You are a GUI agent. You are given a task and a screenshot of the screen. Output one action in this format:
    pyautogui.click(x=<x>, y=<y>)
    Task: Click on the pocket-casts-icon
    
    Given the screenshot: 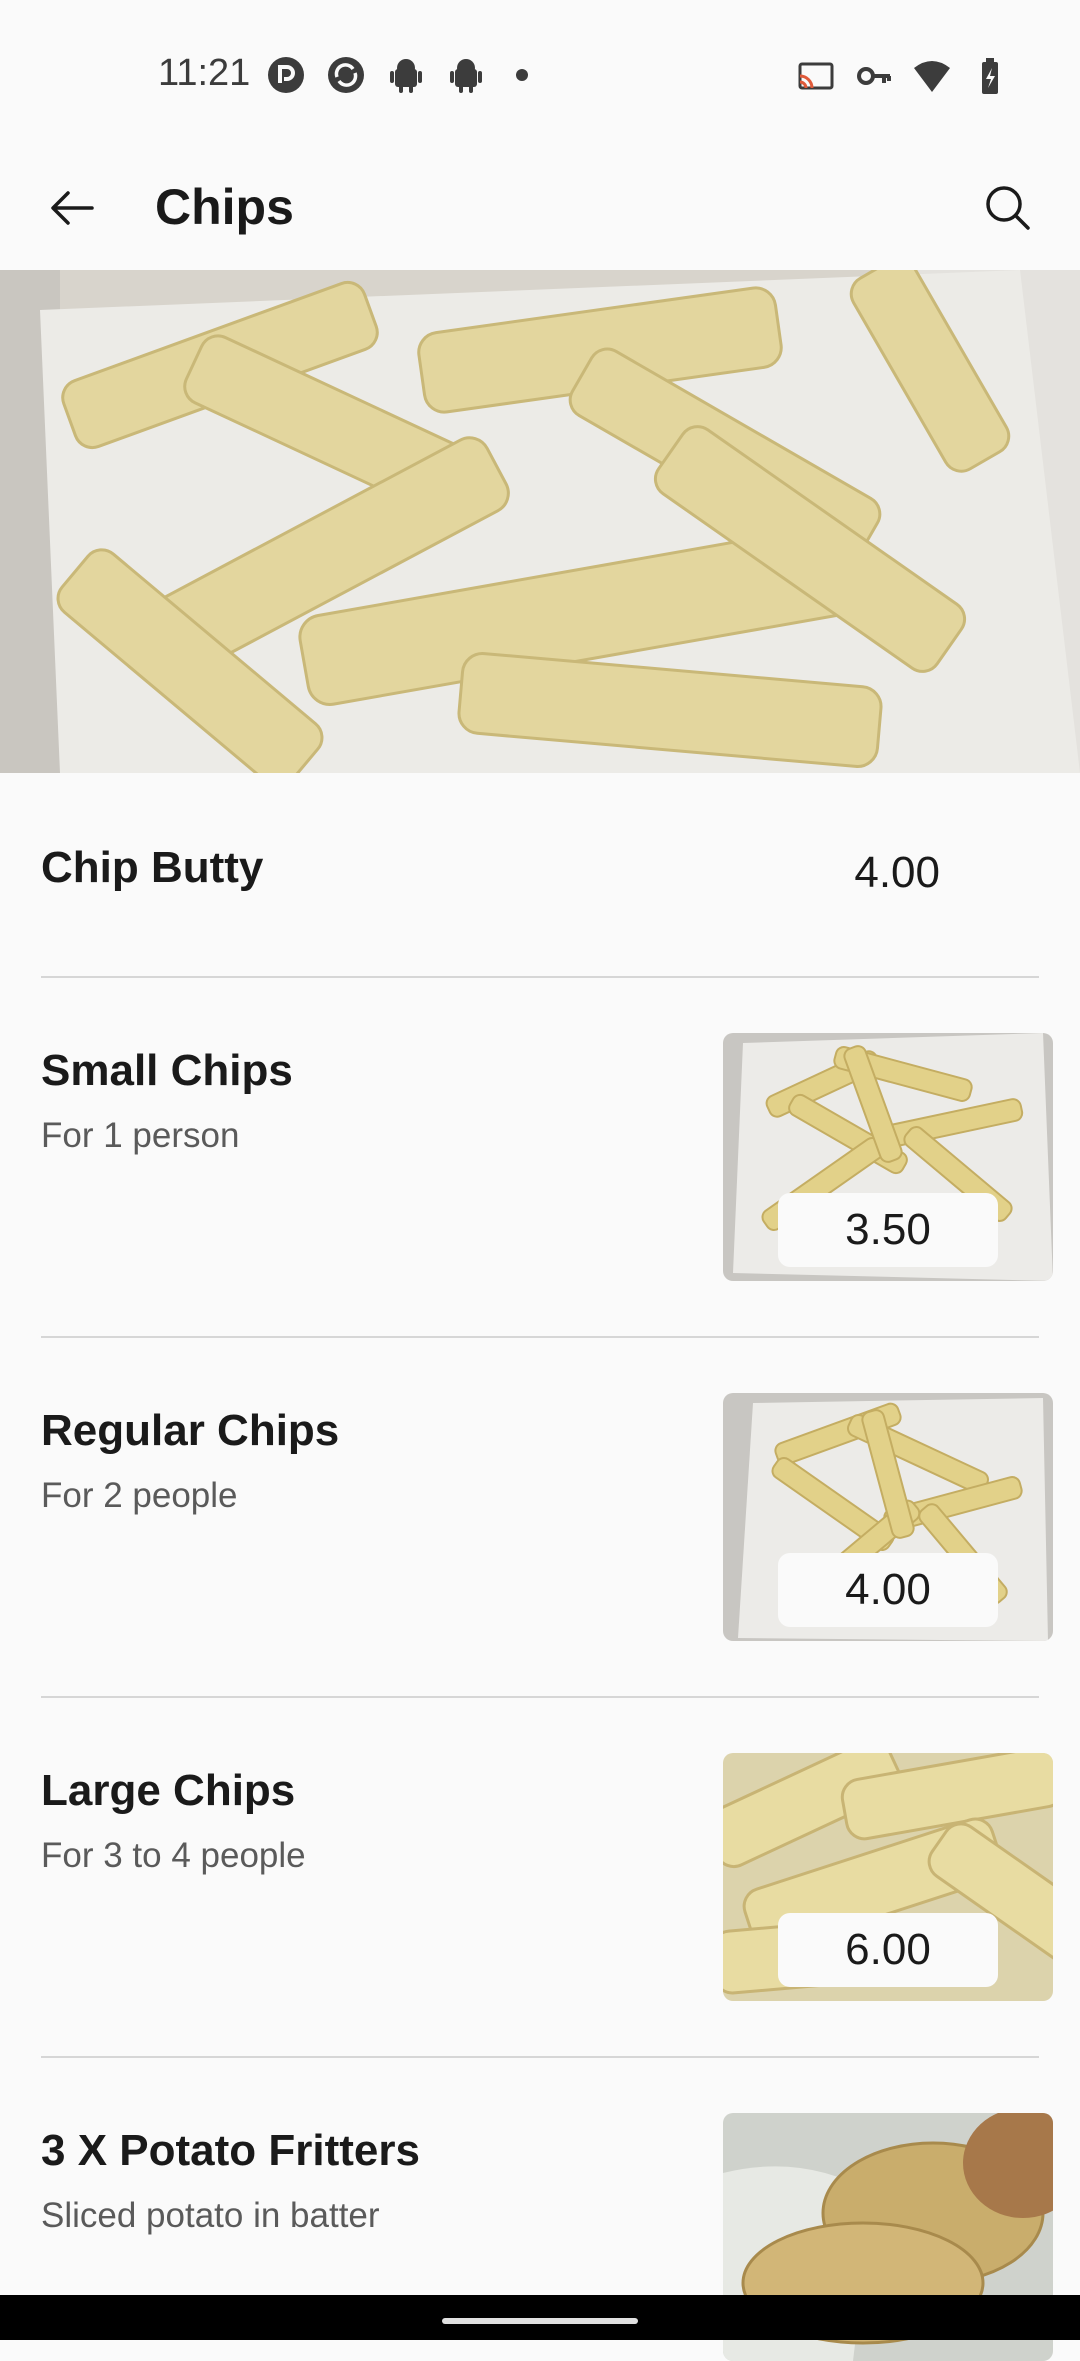 What is the action you would take?
    pyautogui.click(x=286, y=75)
    